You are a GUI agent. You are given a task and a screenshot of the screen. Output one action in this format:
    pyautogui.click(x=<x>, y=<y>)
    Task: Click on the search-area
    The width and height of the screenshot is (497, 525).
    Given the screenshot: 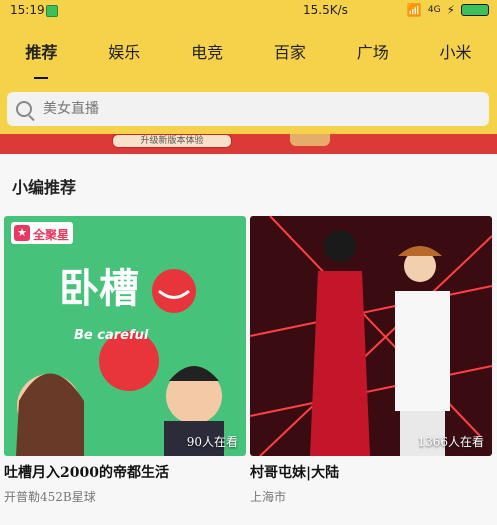 What is the action you would take?
    pyautogui.click(x=248, y=109)
    